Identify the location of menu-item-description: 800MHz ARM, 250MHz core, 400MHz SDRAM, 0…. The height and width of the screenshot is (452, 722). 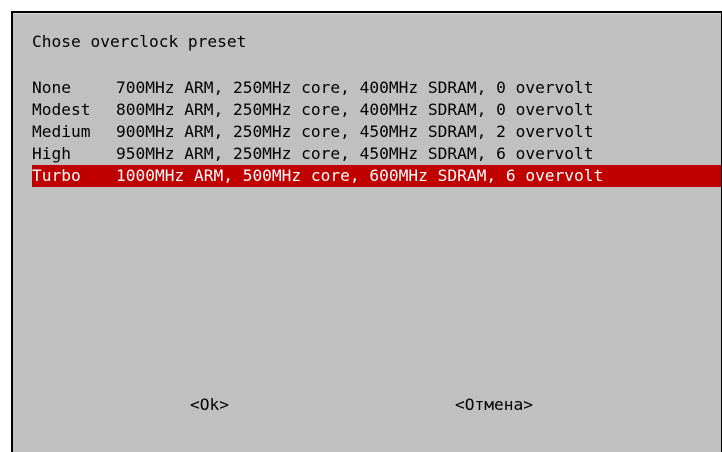
(355, 109).